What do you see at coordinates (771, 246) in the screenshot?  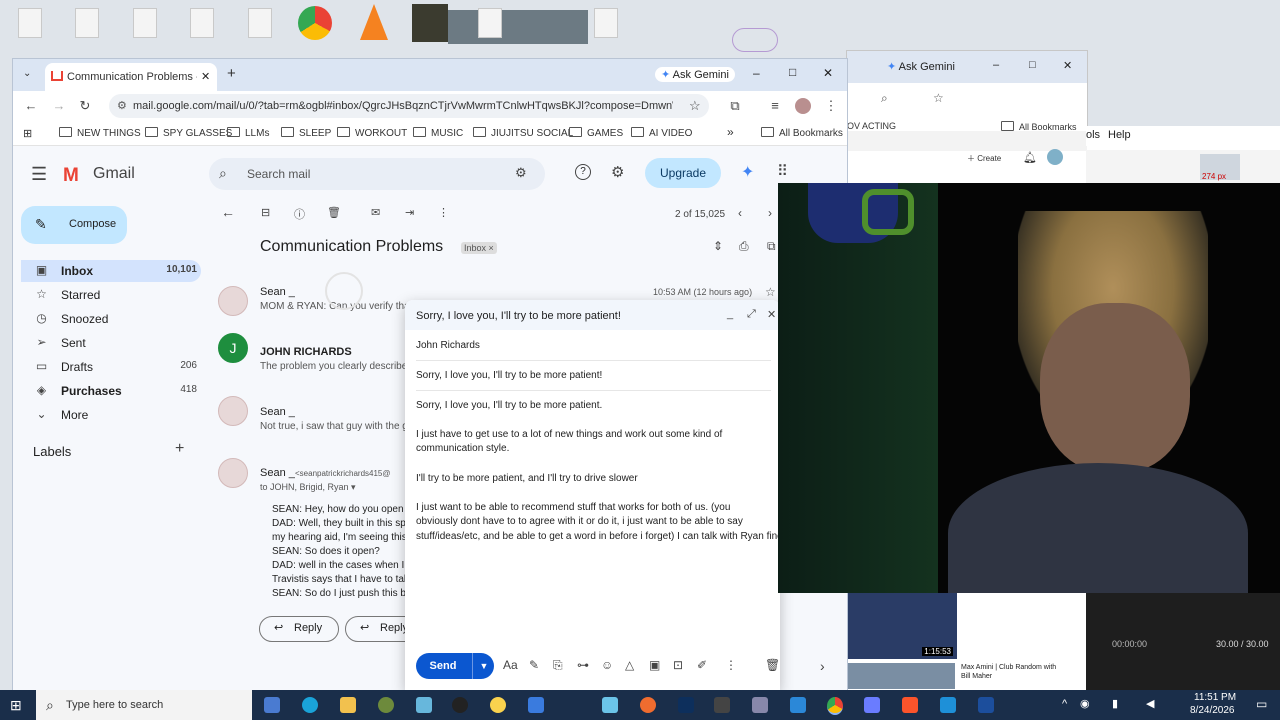 I see `open-new-window-icon: ⧉` at bounding box center [771, 246].